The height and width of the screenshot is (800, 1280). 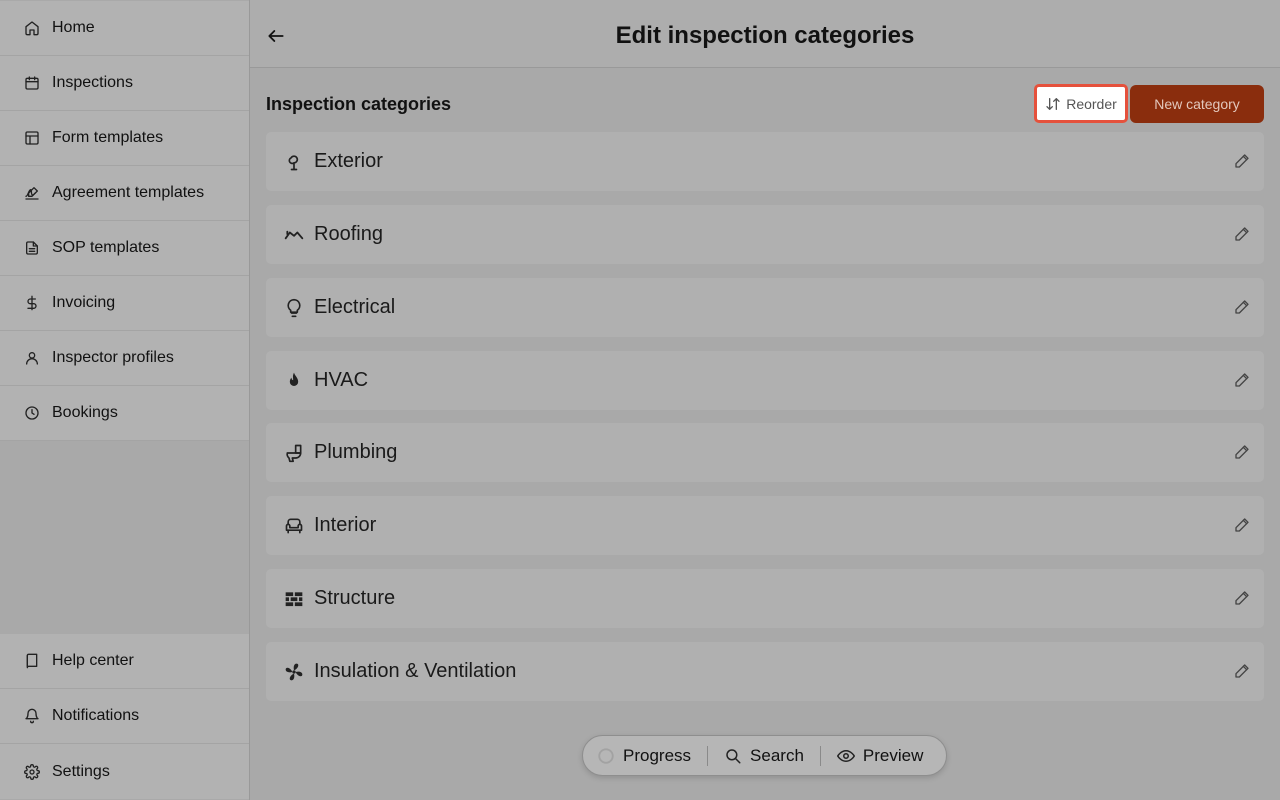 I want to click on lightbulb-icon, so click(x=294, y=308).